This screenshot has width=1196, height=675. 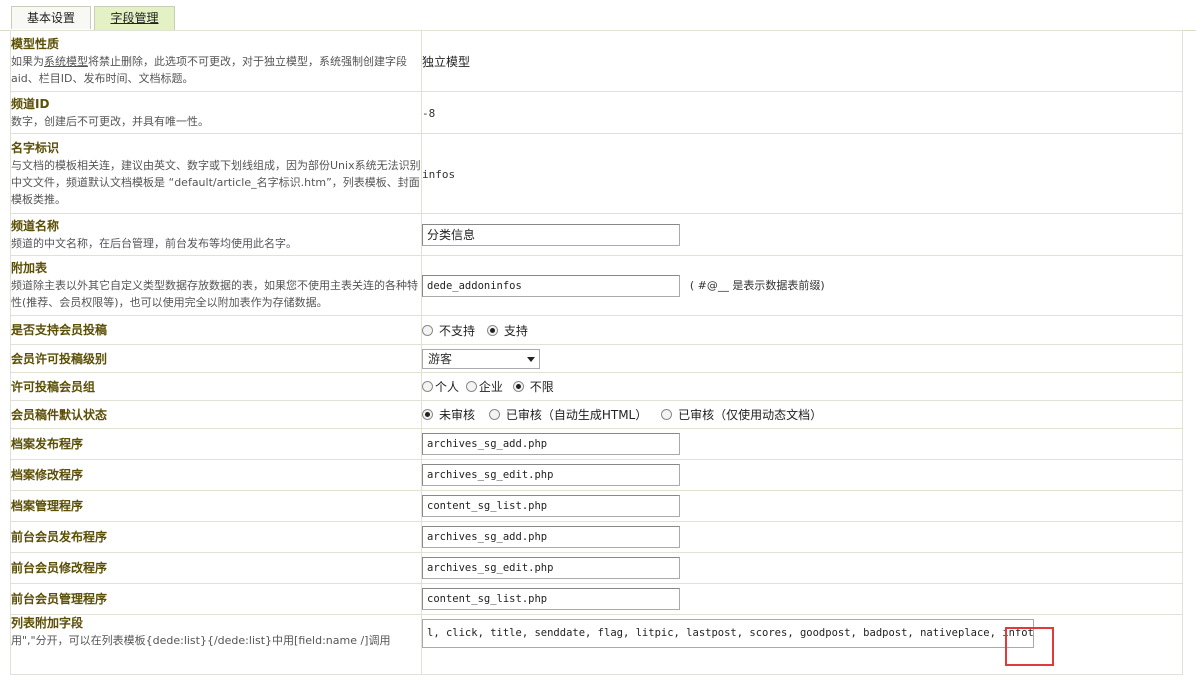 I want to click on table-prefix-hint: ( #@__ 是表示数据表前缀), so click(x=757, y=285).